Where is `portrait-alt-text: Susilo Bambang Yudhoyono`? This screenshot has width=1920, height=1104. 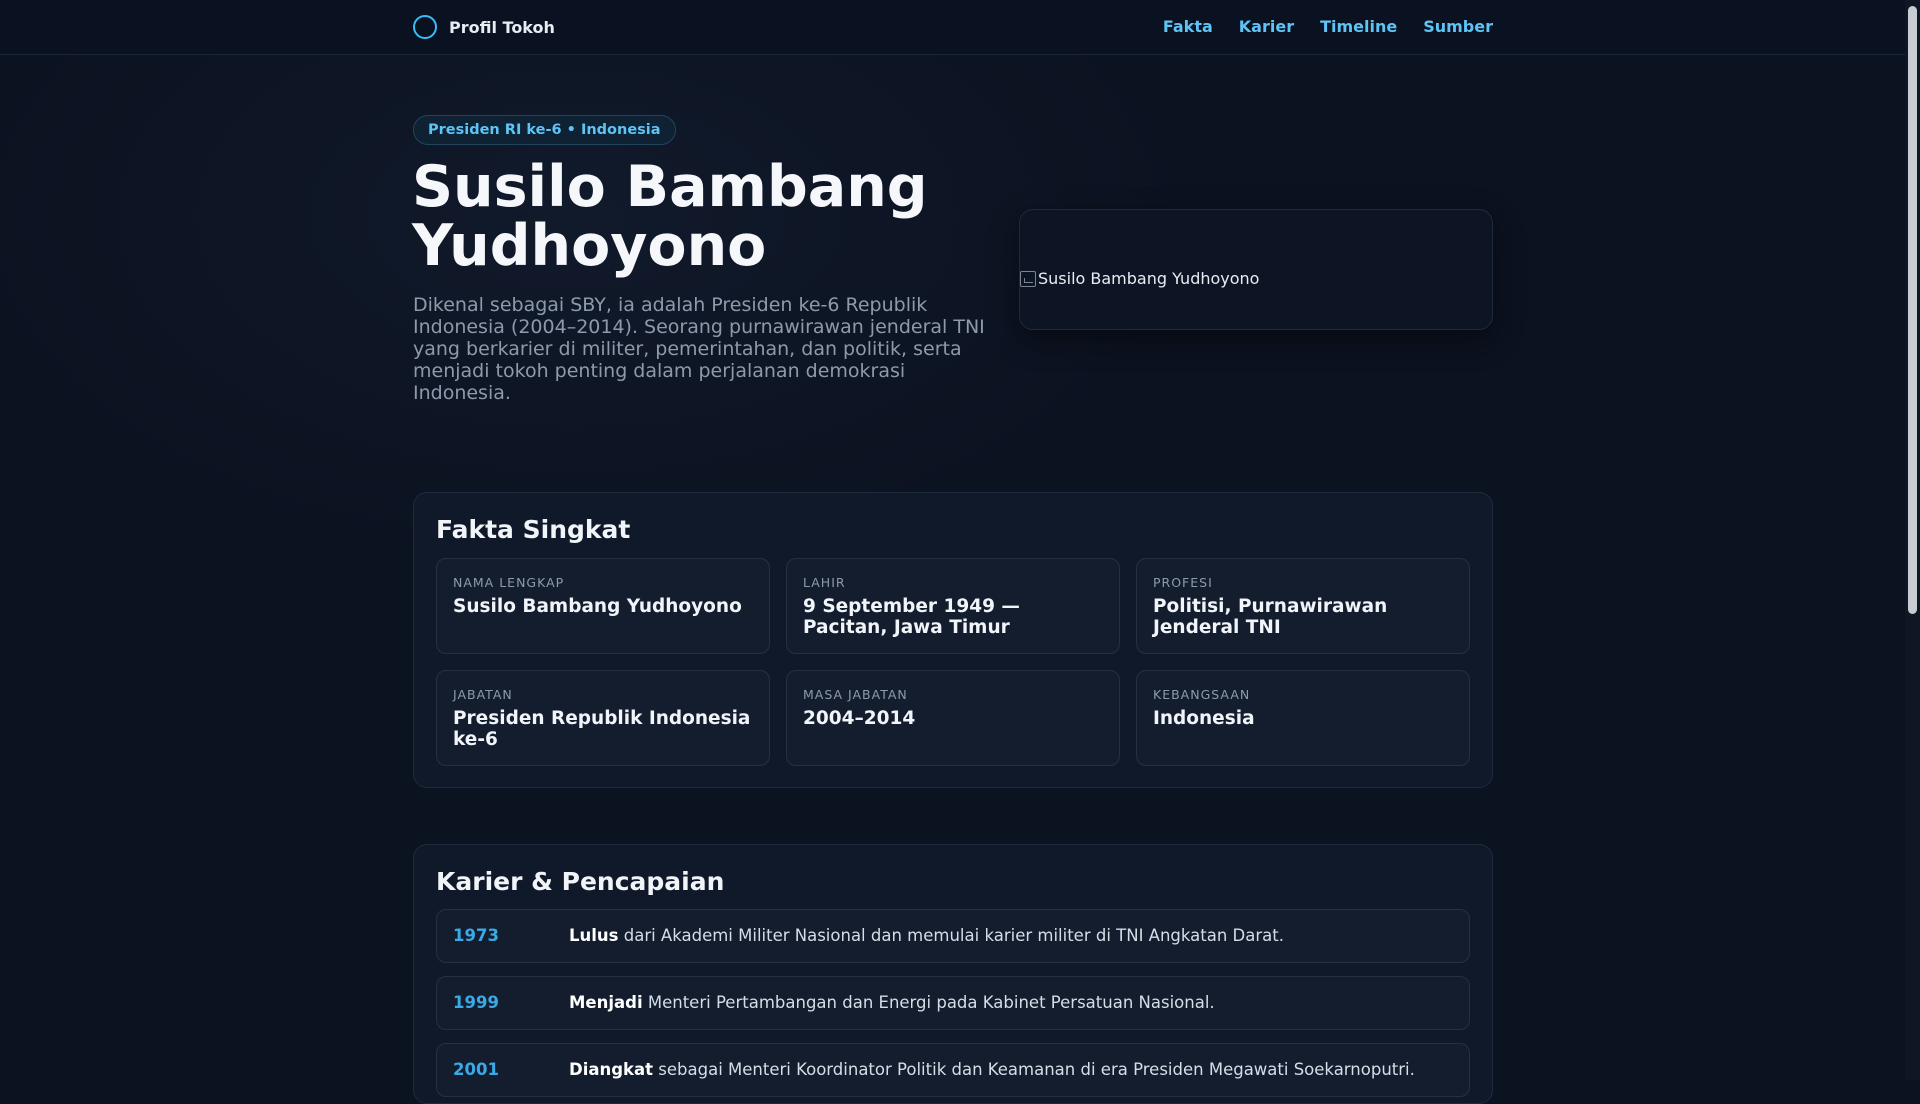
portrait-alt-text: Susilo Bambang Yudhoyono is located at coordinates (1149, 278).